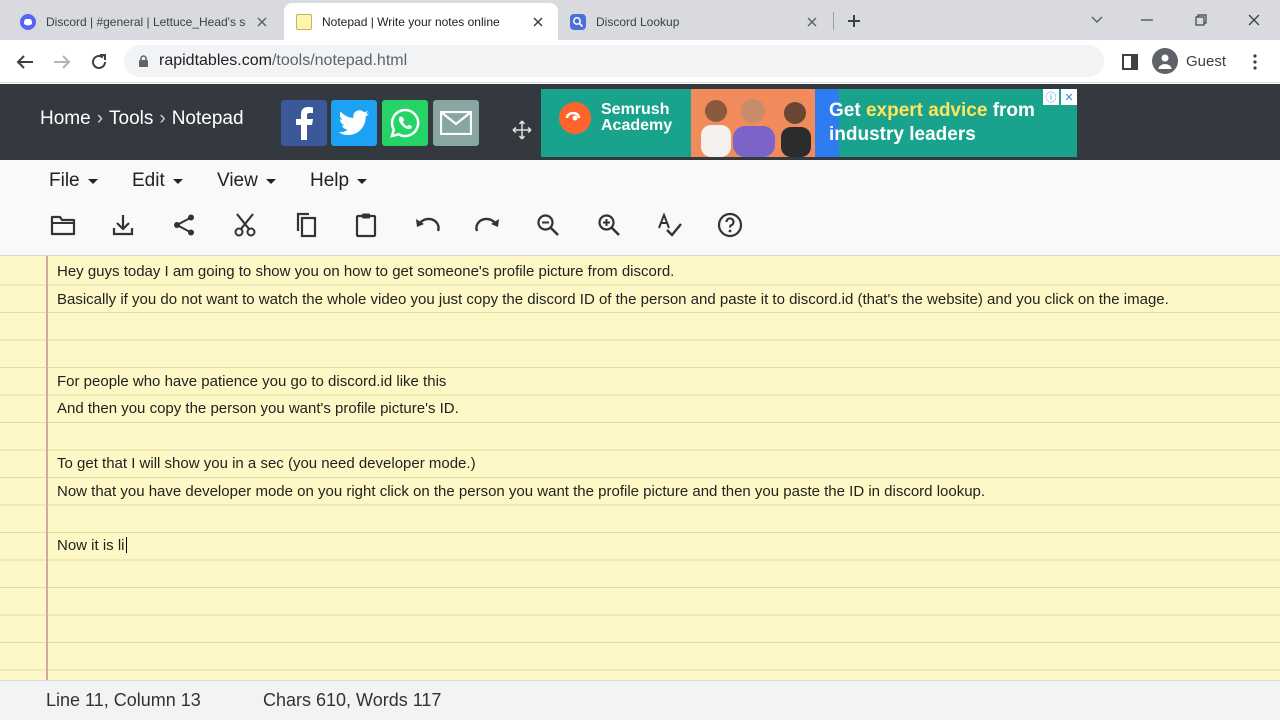 This screenshot has width=1280, height=720. What do you see at coordinates (304, 21) in the screenshot?
I see `notepad-icon` at bounding box center [304, 21].